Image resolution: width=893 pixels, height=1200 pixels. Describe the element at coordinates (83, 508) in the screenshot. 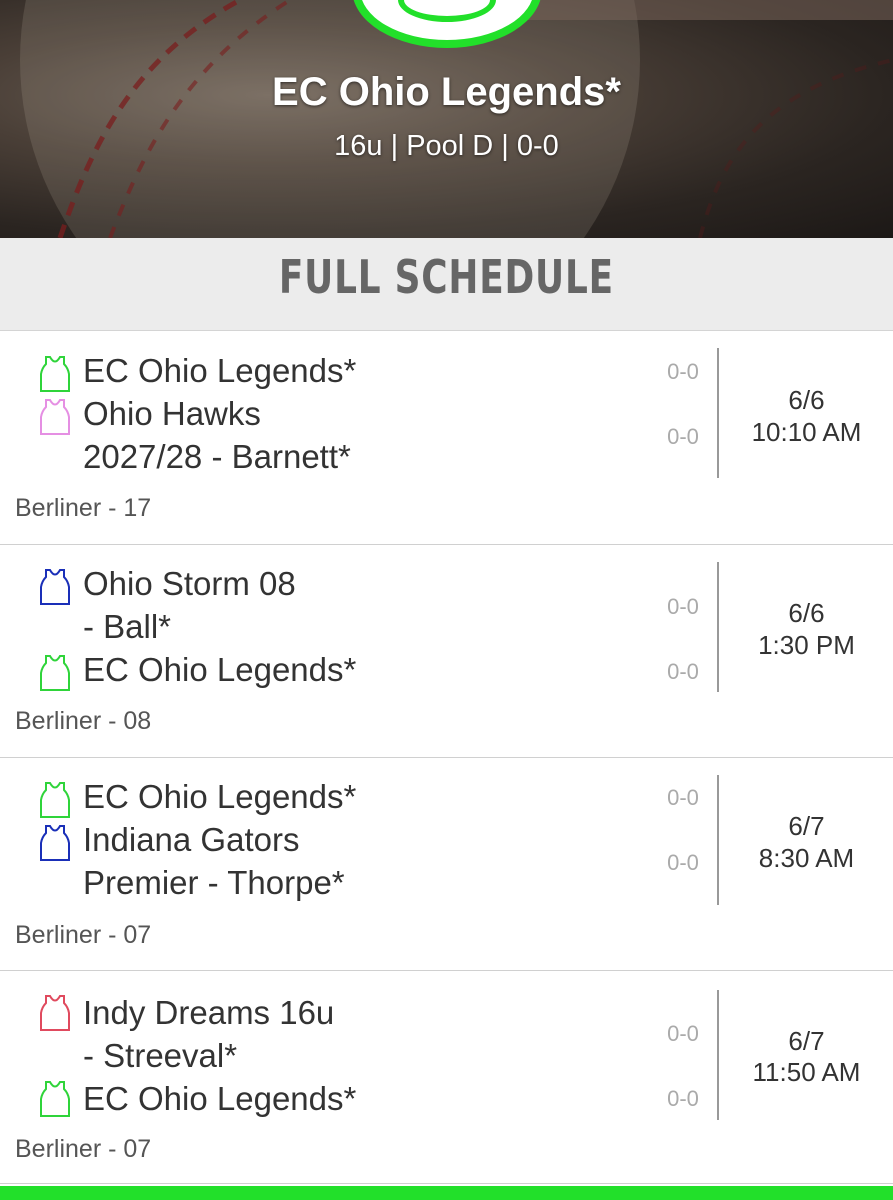

I see `game-venue: Berliner - 17` at that location.